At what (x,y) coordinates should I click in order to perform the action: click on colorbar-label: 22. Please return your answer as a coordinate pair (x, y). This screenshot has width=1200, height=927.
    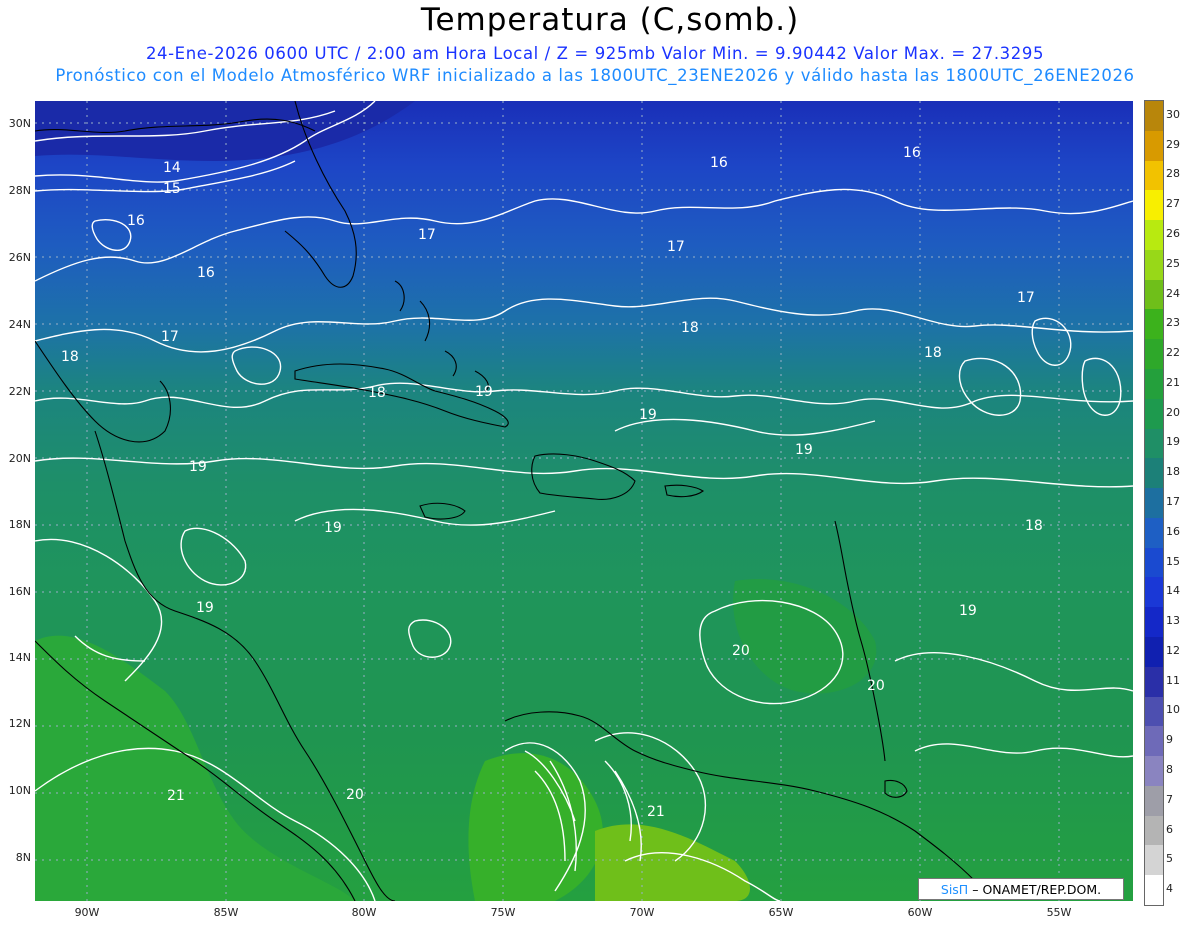
    Looking at the image, I should click on (1173, 353).